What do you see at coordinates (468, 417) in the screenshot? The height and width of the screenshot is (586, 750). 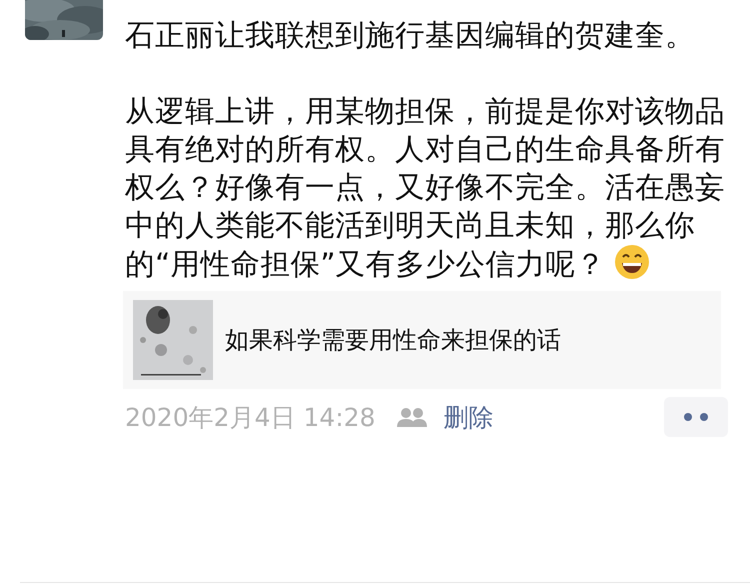 I see `delete-link: 删除` at bounding box center [468, 417].